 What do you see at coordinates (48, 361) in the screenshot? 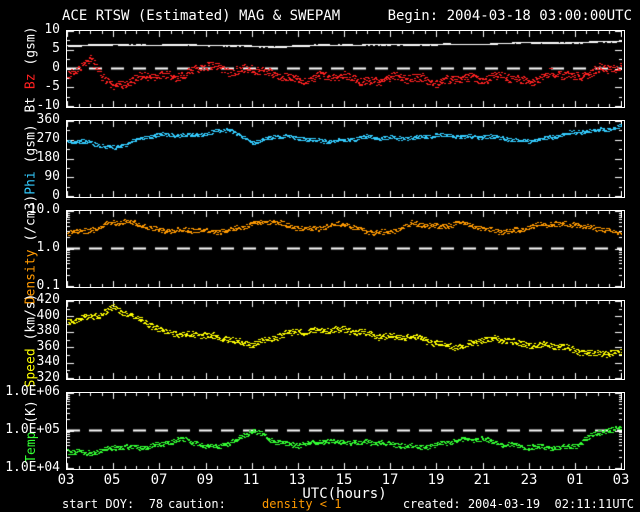
I see `y-tick-label: 340` at bounding box center [48, 361].